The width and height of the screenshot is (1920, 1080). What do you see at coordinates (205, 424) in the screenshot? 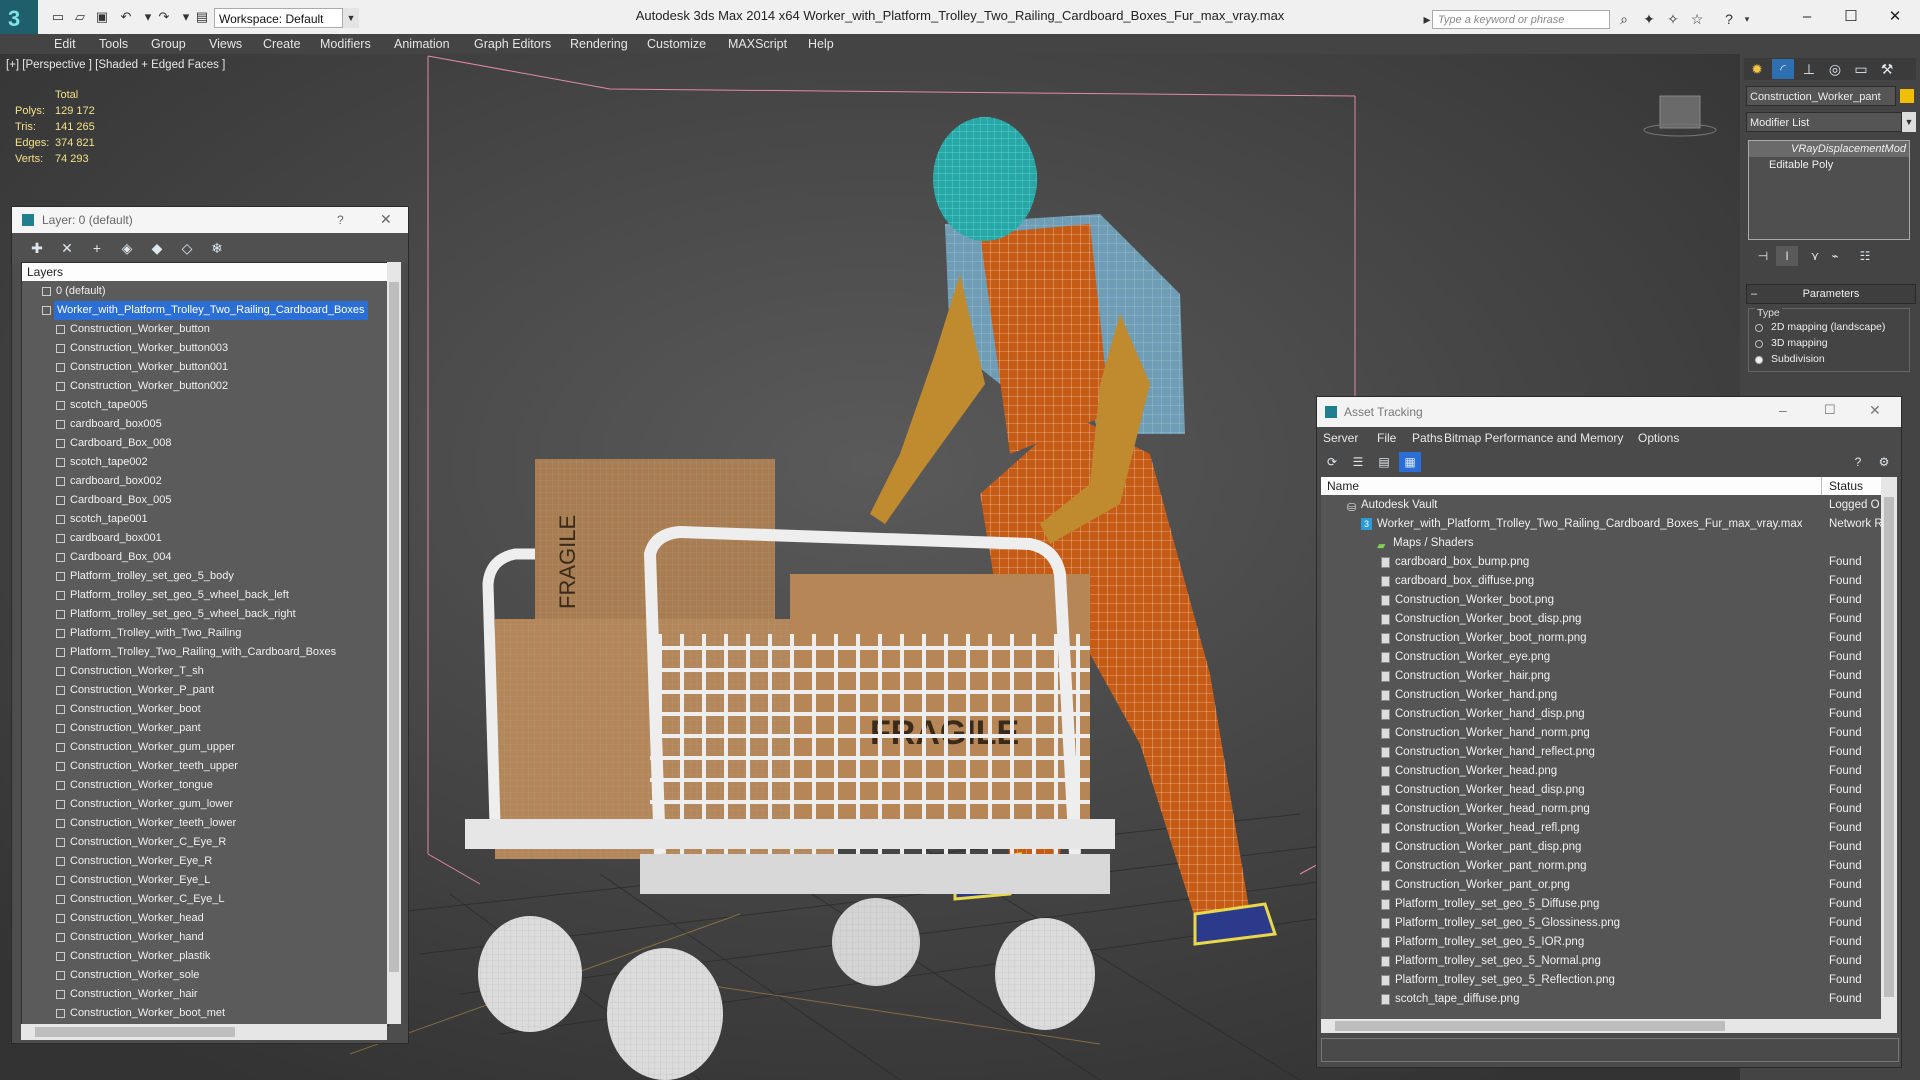
I see `layer-object-row: cardboard_box005` at bounding box center [205, 424].